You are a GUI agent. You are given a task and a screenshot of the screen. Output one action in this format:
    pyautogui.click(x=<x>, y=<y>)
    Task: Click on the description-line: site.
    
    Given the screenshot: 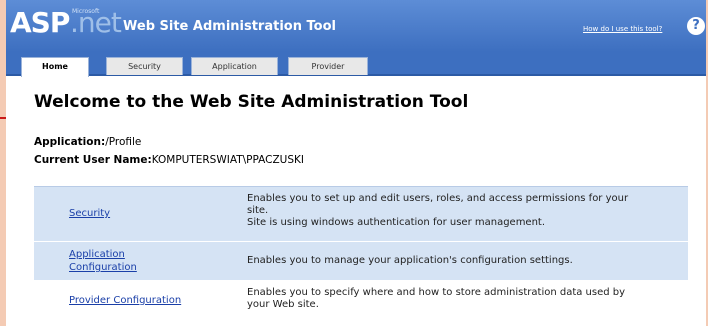 What is the action you would take?
    pyautogui.click(x=258, y=210)
    